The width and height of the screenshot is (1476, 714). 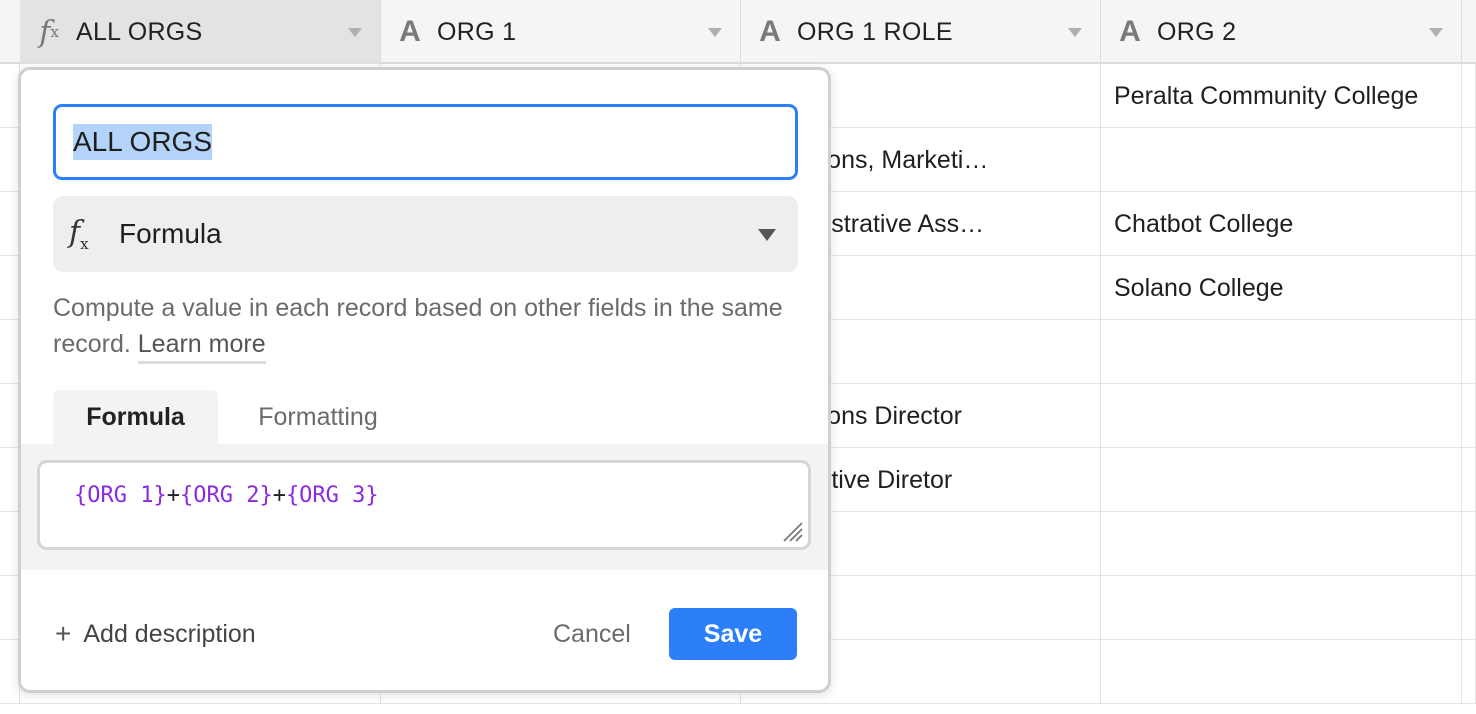 I want to click on add-description-label: Add description, so click(x=169, y=633).